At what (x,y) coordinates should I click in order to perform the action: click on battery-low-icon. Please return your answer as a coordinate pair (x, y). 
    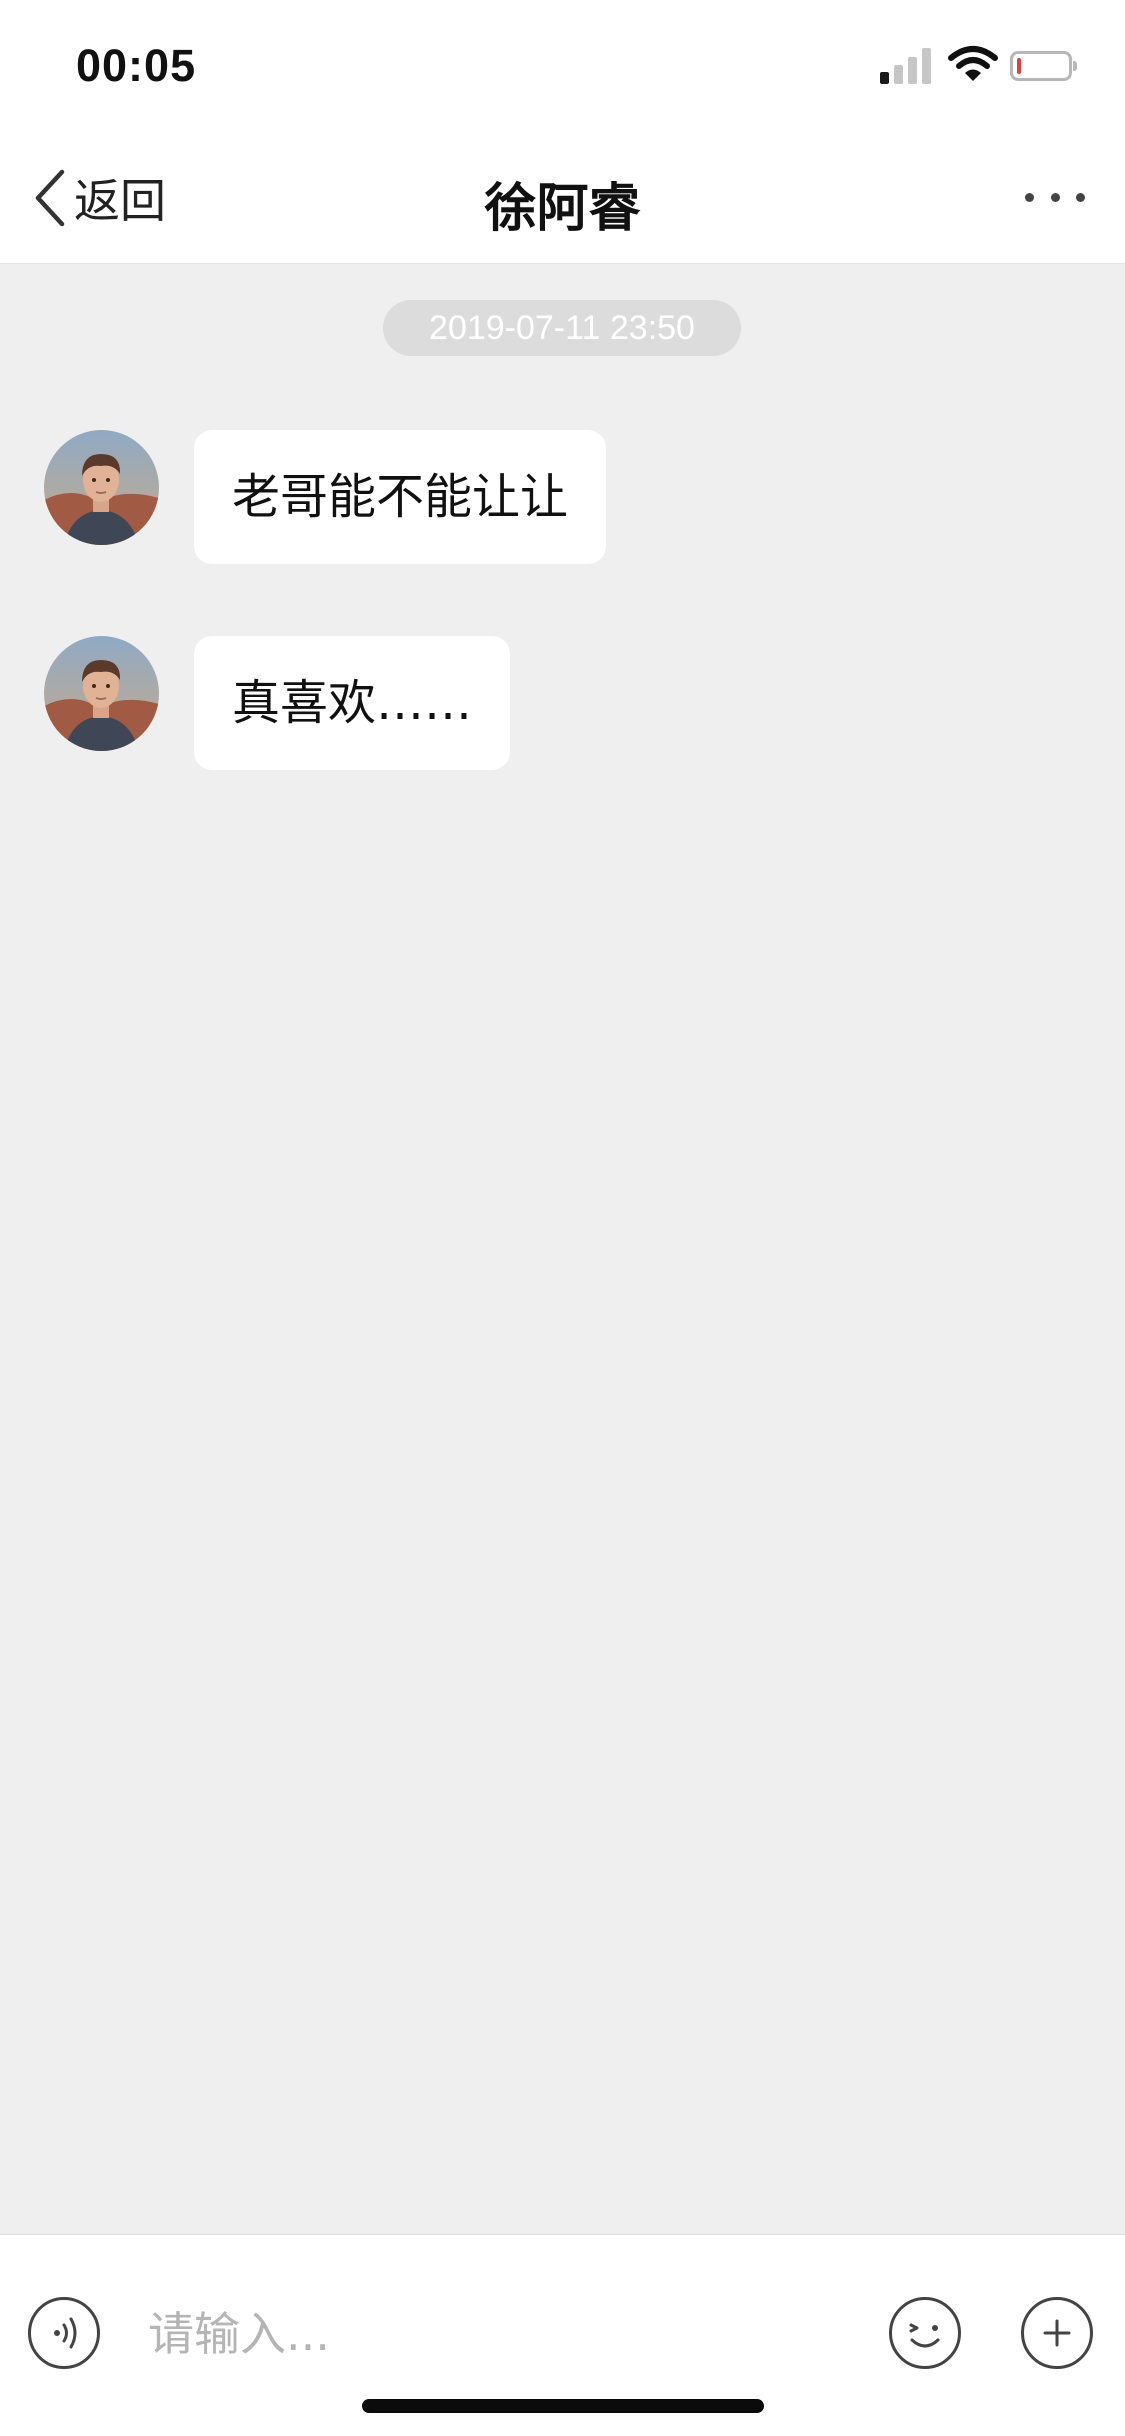
    Looking at the image, I should click on (1043, 66).